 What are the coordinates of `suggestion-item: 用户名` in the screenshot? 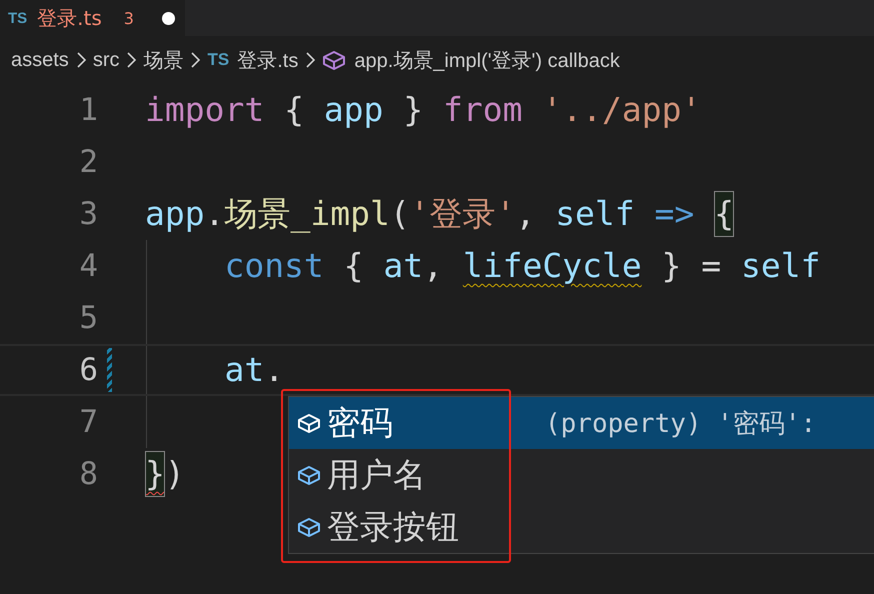 It's located at (581, 475).